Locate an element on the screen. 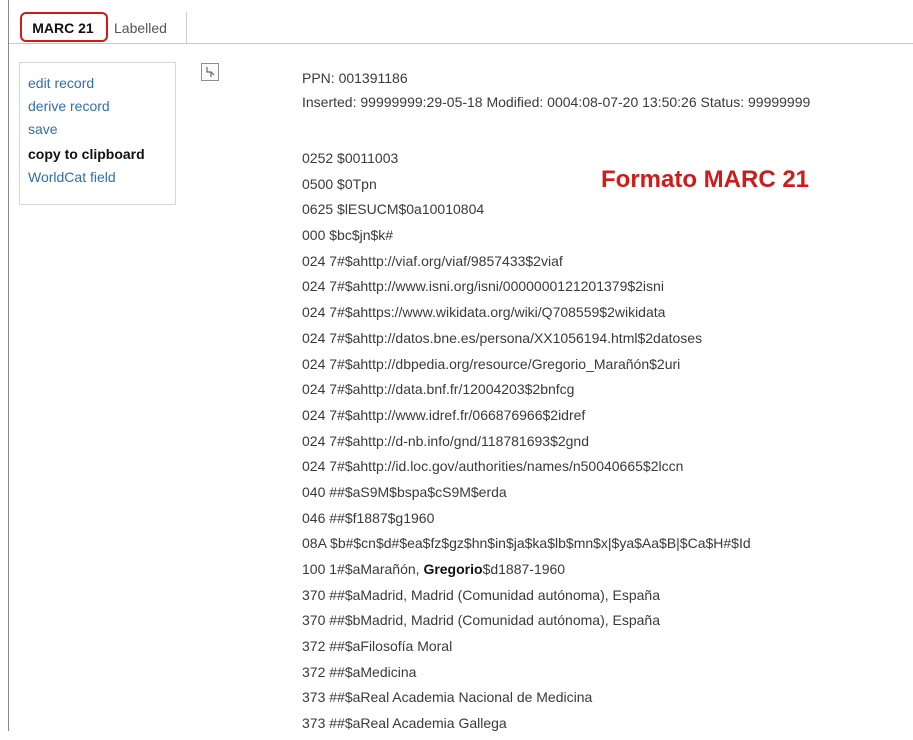 This screenshot has width=913, height=740. marc-field-line: 000 $bc$jn$k# is located at coordinates (526, 239).